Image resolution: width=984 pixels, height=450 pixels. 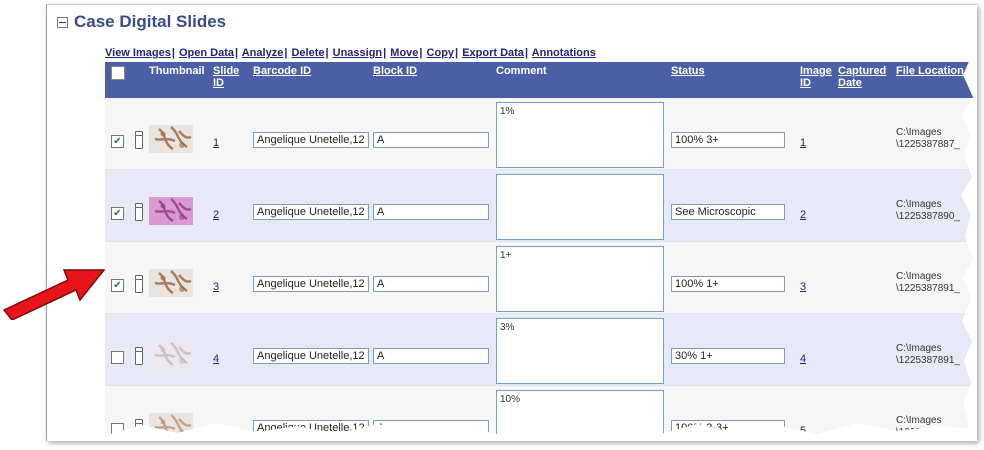 What do you see at coordinates (54, 294) in the screenshot?
I see `red-arrow-annotation` at bounding box center [54, 294].